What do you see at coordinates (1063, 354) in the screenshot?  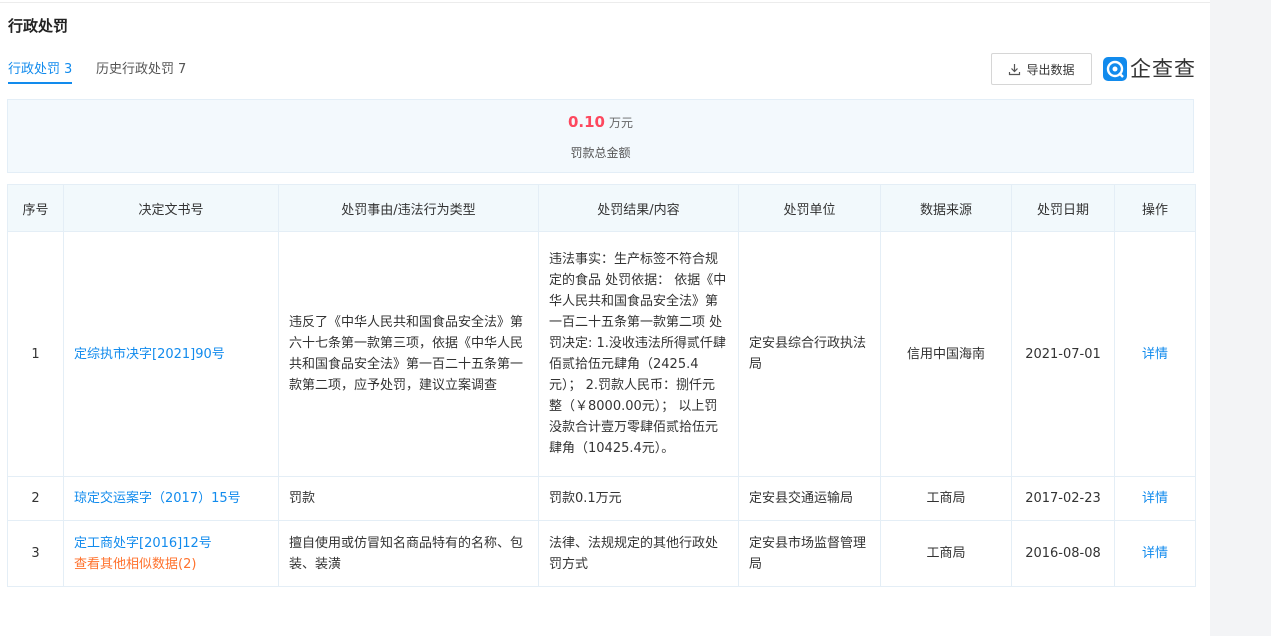 I see `row-date: 2021-07-01` at bounding box center [1063, 354].